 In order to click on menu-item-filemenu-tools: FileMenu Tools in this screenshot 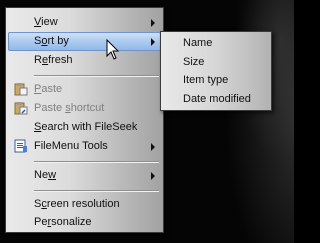, I will do `click(84, 146)`.